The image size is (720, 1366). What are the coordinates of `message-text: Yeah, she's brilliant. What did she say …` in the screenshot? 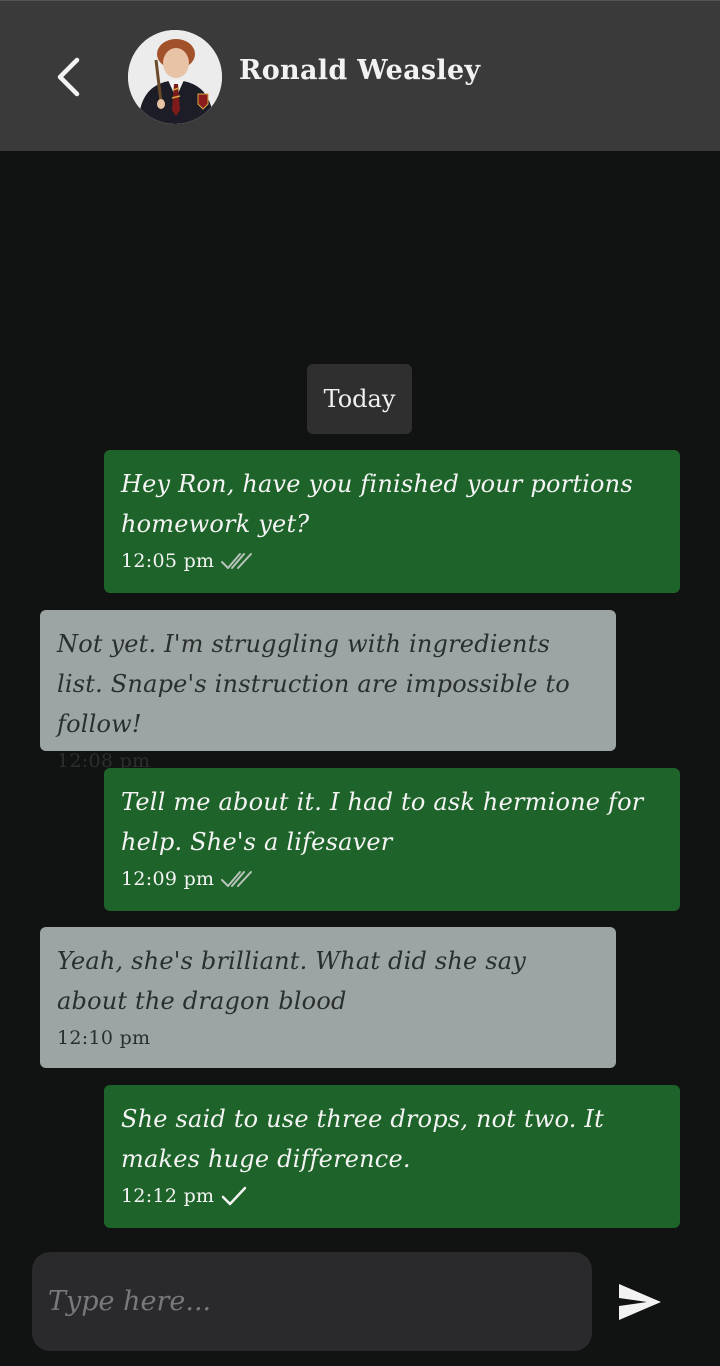 It's located at (292, 981).